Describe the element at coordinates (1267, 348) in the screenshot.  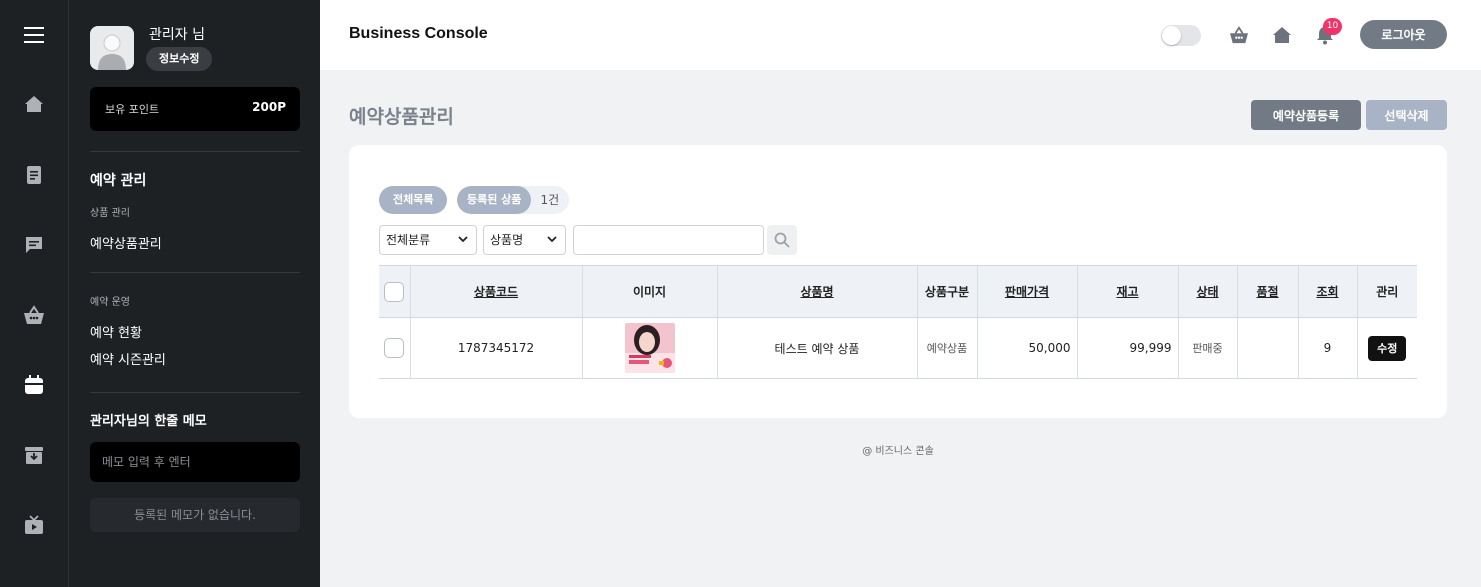
I see `product-soldout` at that location.